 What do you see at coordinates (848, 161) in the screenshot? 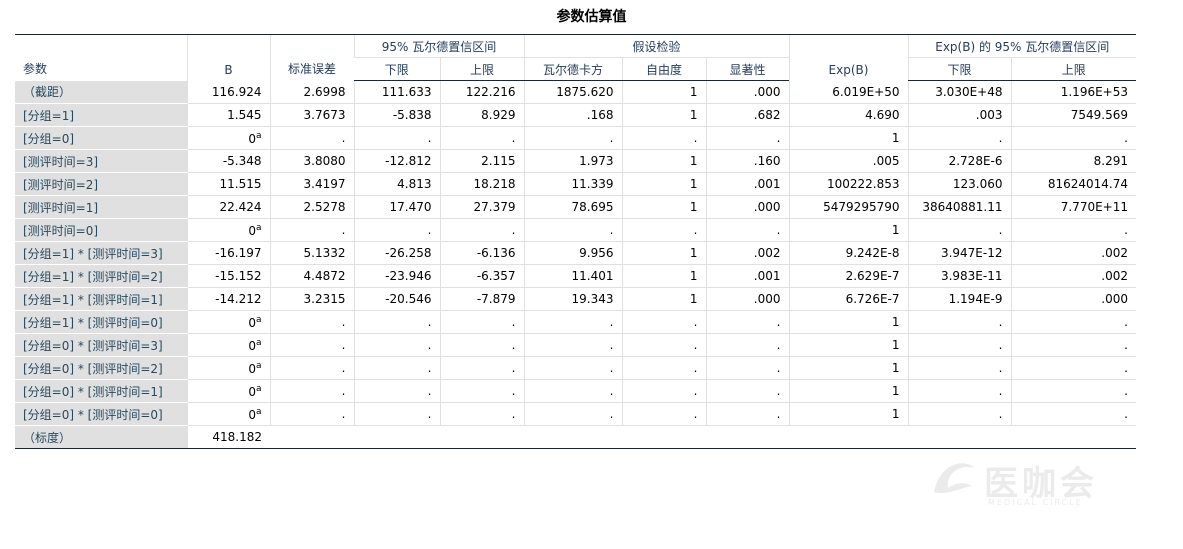
I see `cell-expb: .005` at bounding box center [848, 161].